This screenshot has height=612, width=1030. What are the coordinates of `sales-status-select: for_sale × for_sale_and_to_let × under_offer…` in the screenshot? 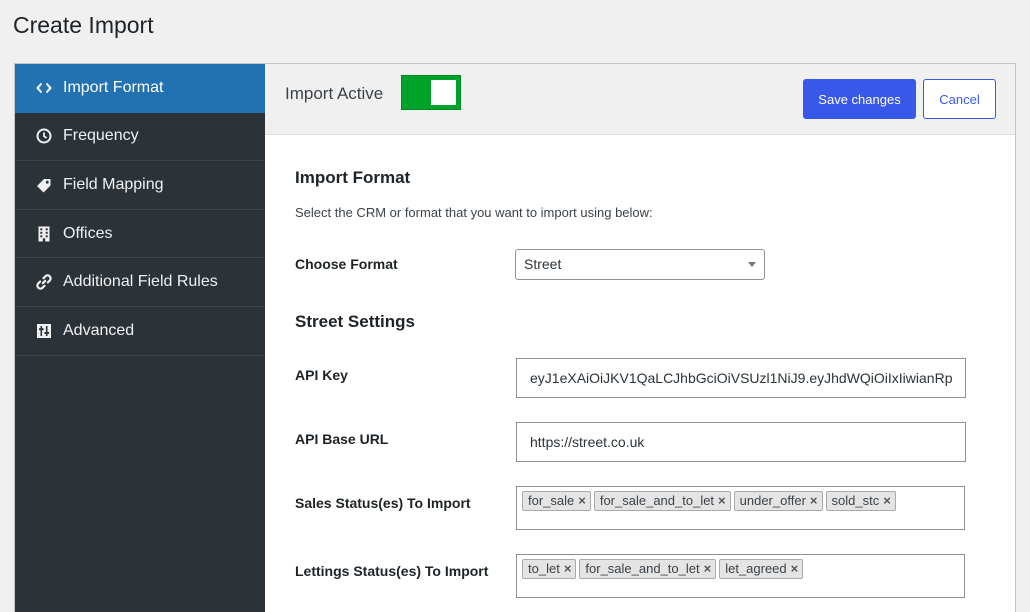 It's located at (740, 508).